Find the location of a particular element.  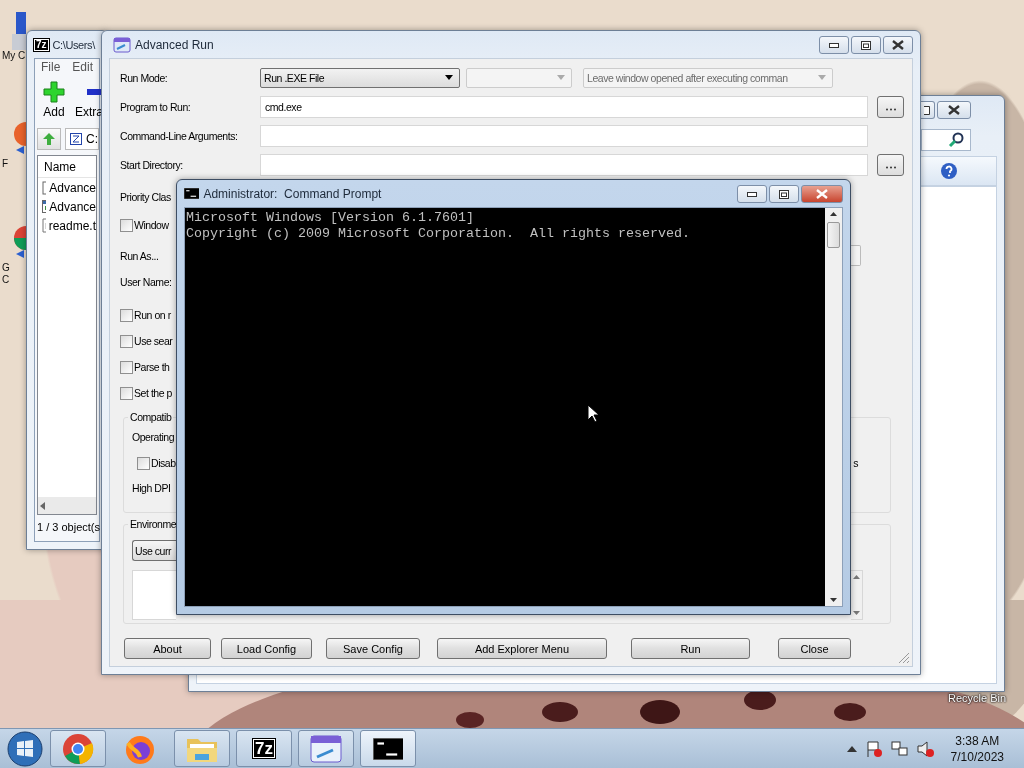

field-label: Program to Run: is located at coordinates (156, 107).